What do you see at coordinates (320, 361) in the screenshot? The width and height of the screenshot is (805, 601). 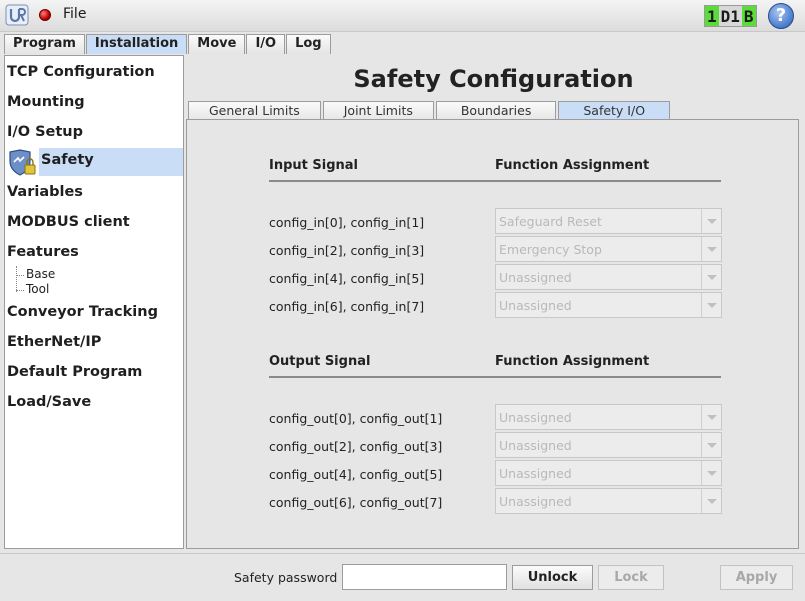 I see `output-signal-heading: Output Signal` at bounding box center [320, 361].